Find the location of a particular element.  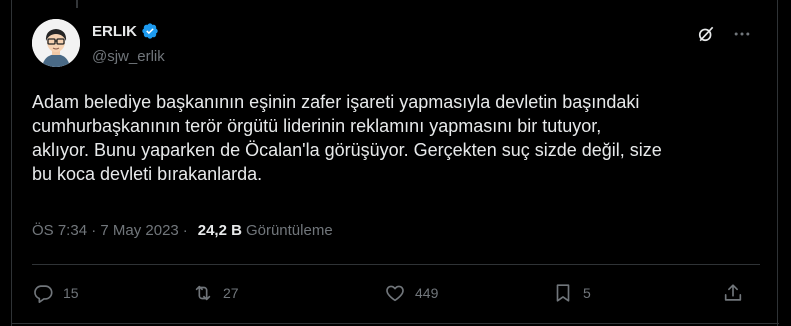

user-handle: @sjw_erlik is located at coordinates (128, 56).